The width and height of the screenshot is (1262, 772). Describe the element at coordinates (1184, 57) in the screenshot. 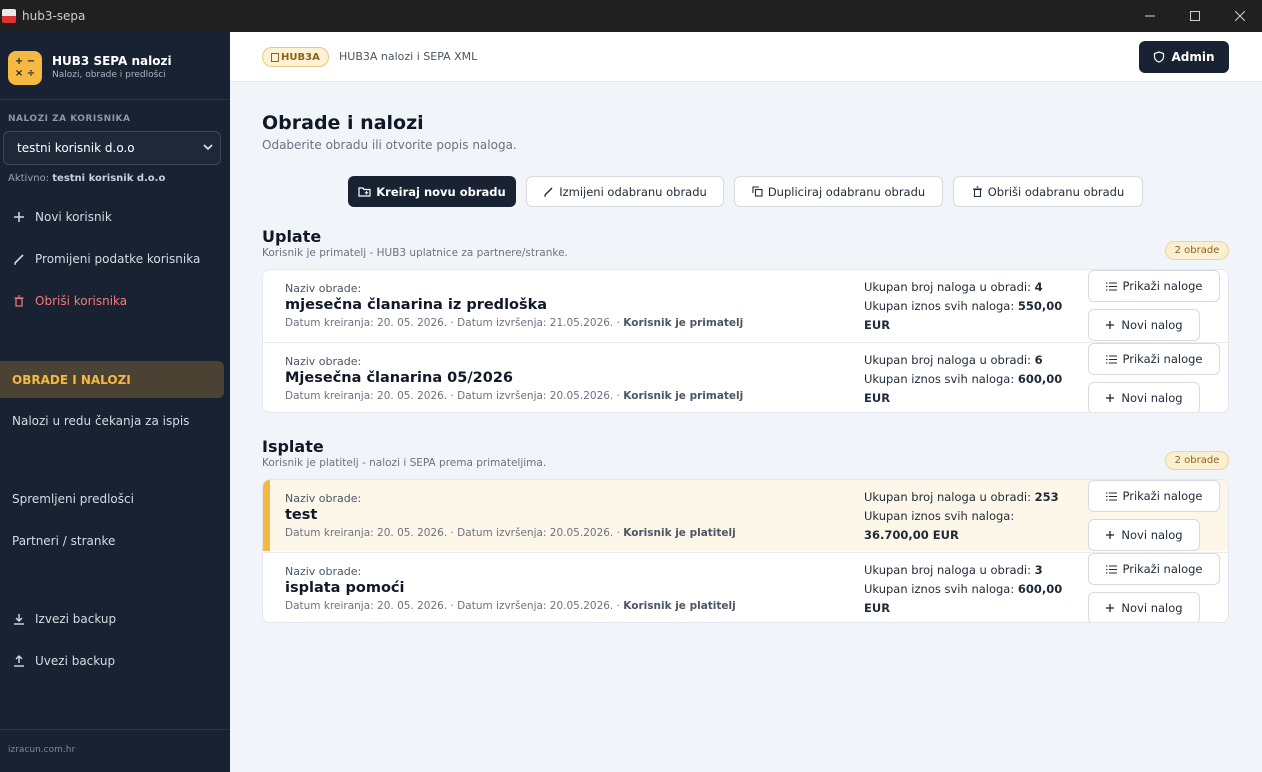

I see `admin-button: Admin` at that location.